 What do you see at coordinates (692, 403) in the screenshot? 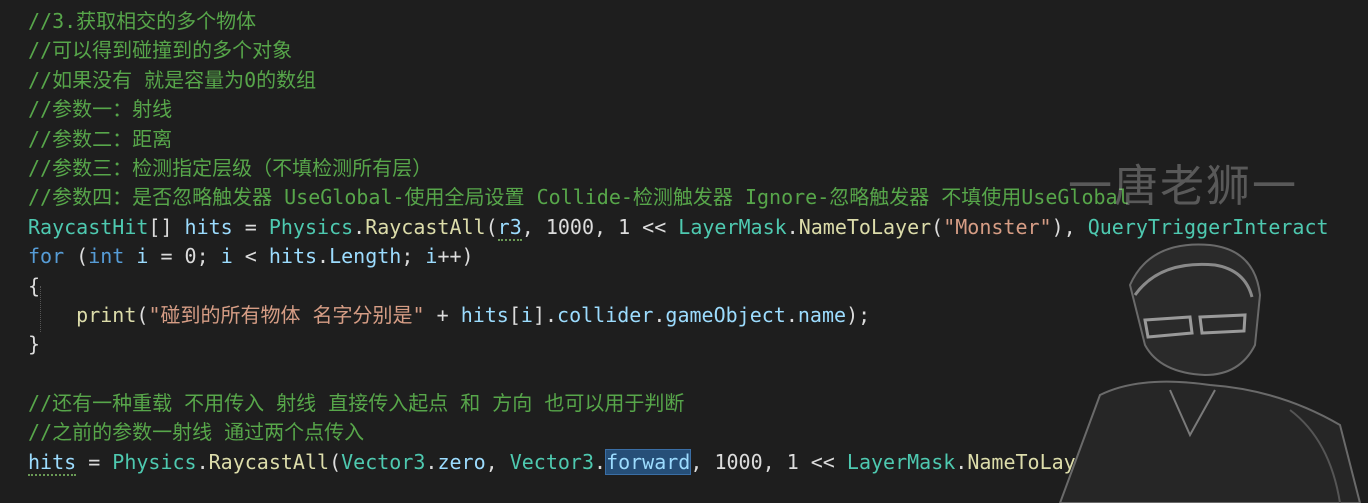
I see `code-line: //还有一种重载 不用传入 射线 直接传入起点 和 方向 也可以用于判断` at bounding box center [692, 403].